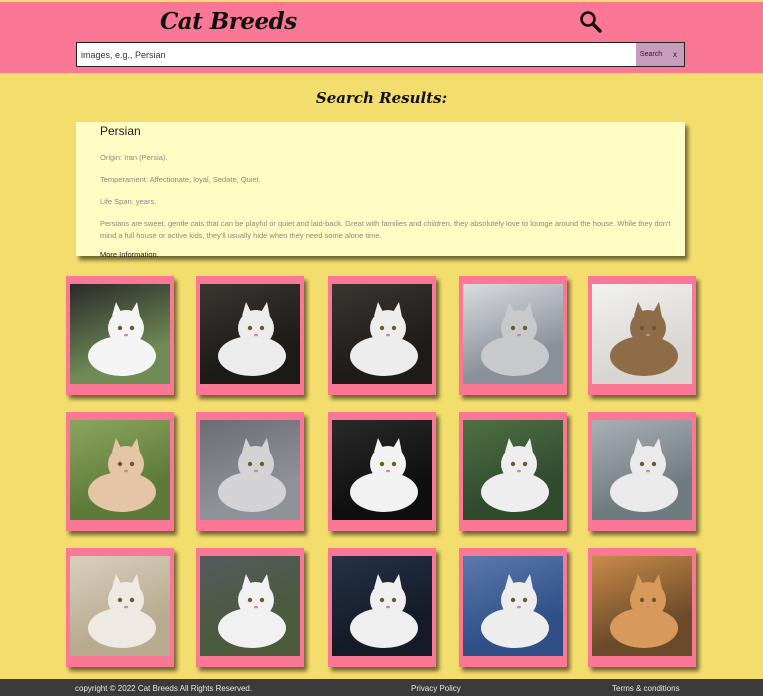 Image resolution: width=763 pixels, height=696 pixels. I want to click on breed-origin: Origin: Iran (Persia)., so click(134, 157).